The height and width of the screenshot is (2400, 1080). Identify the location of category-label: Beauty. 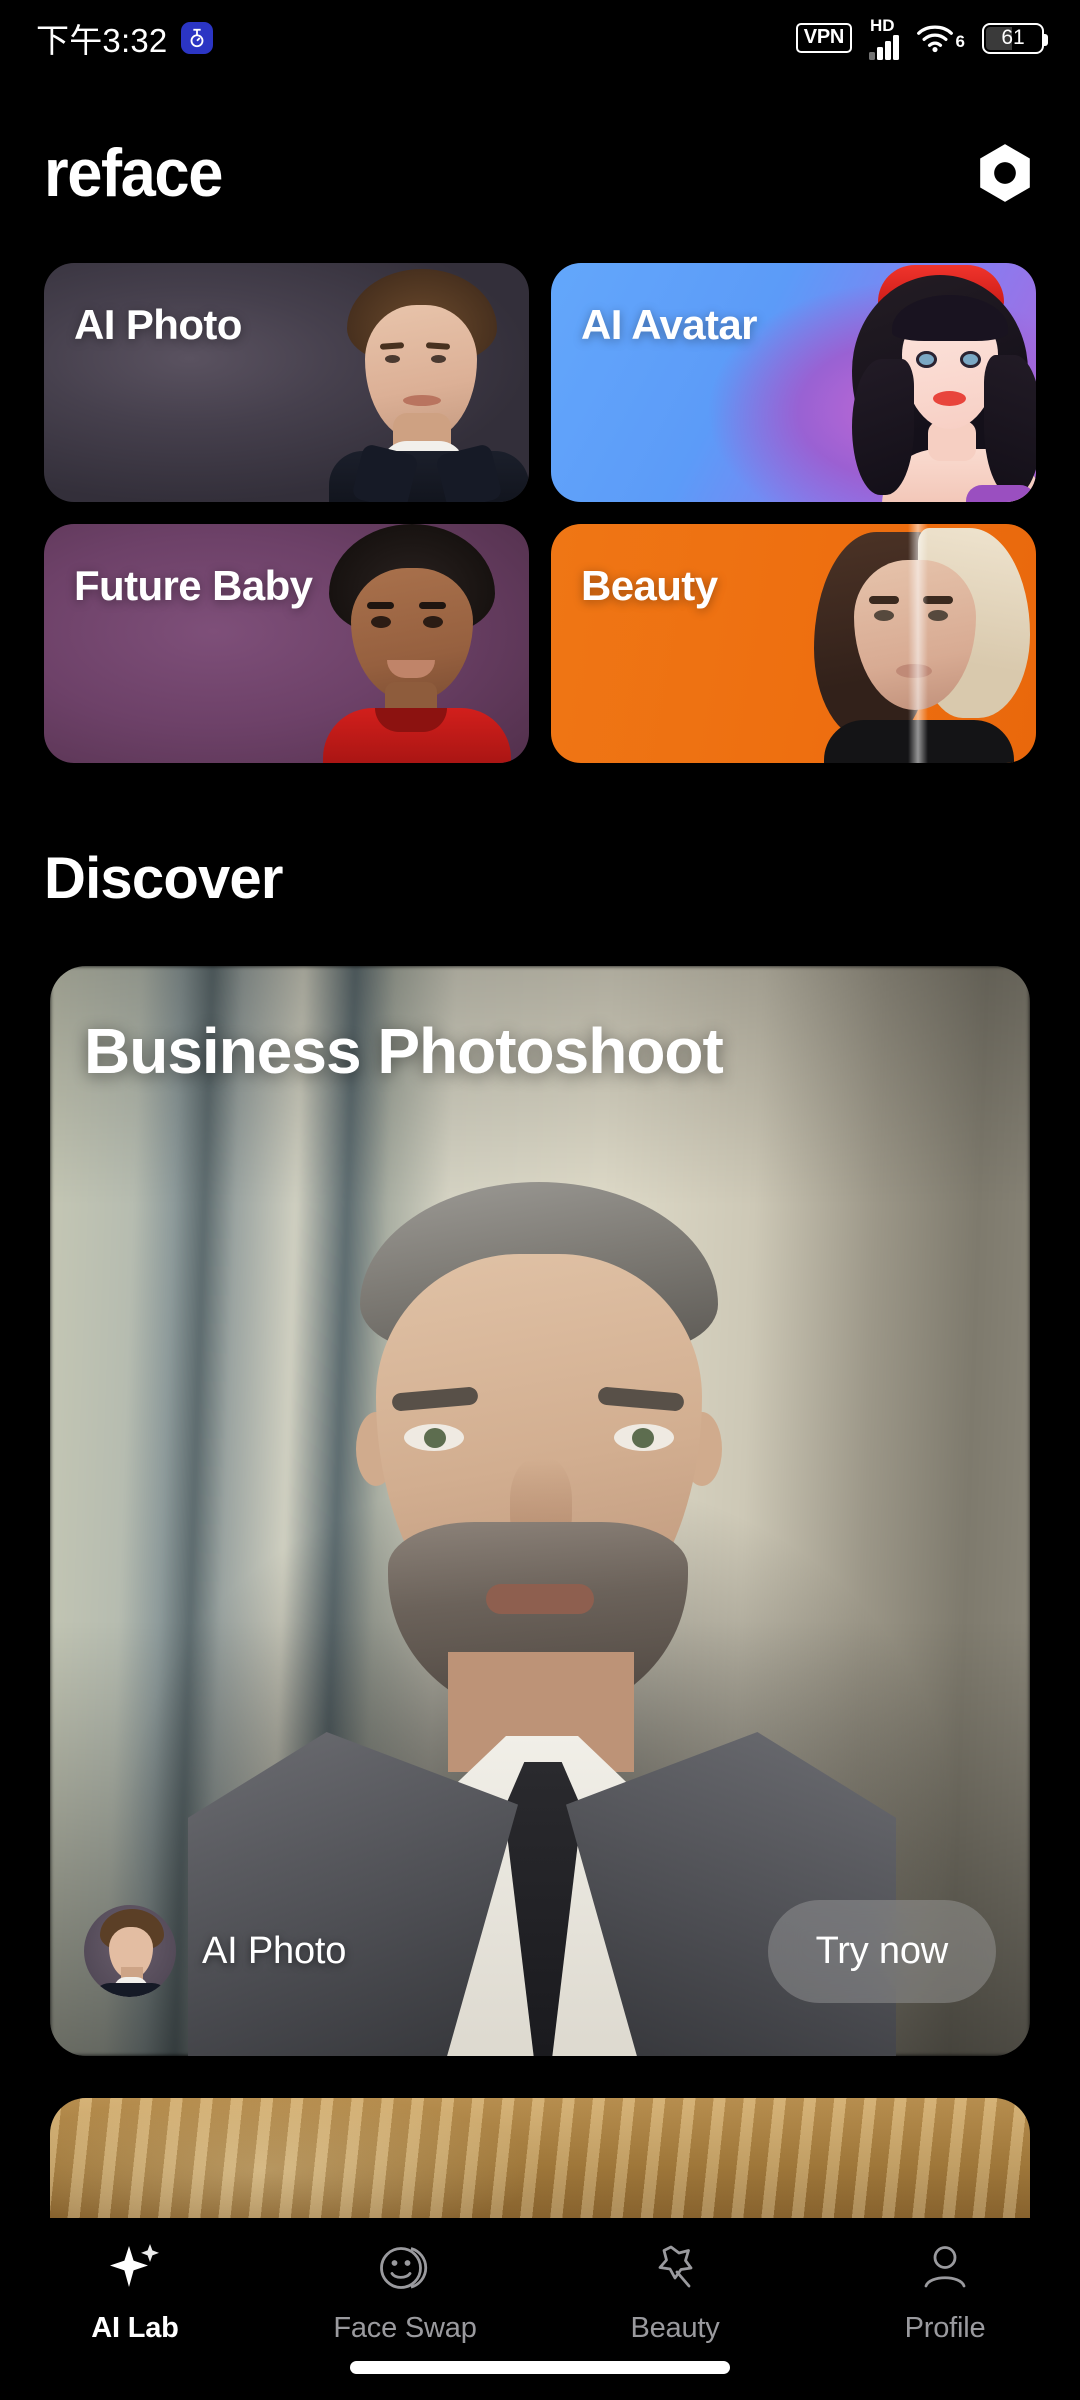
(649, 585).